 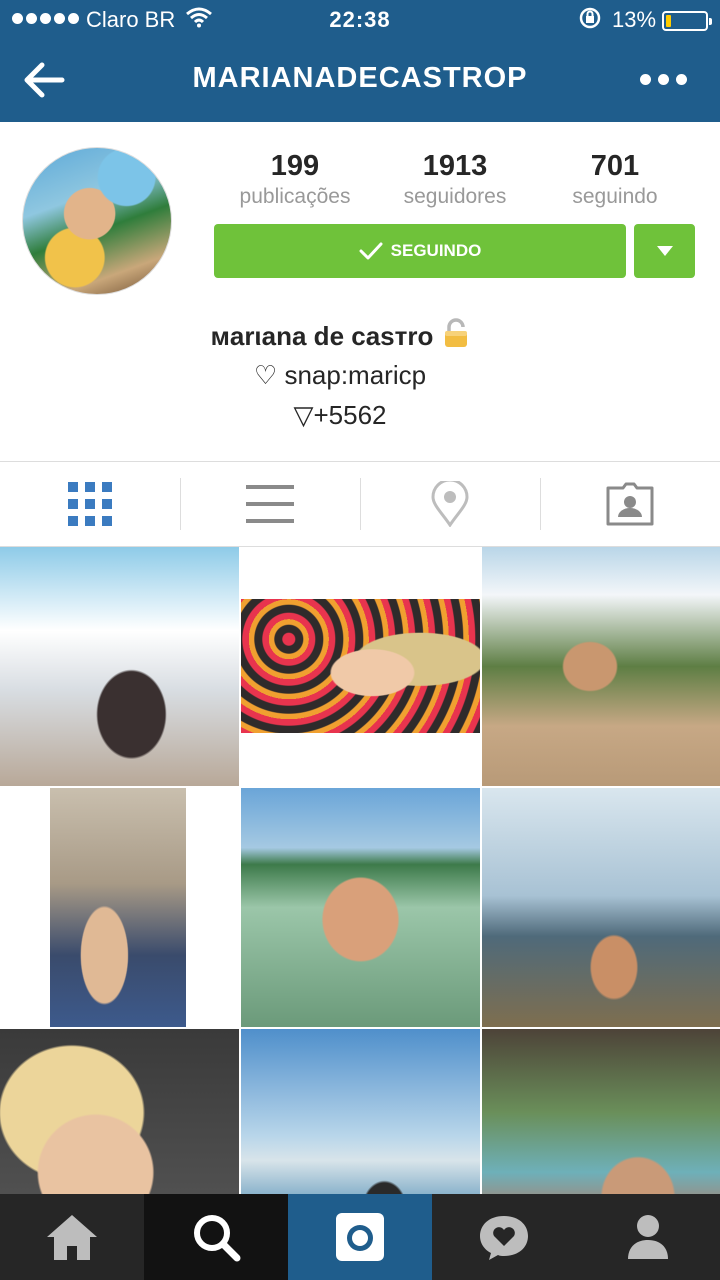 What do you see at coordinates (615, 166) in the screenshot?
I see `stat-value: 701` at bounding box center [615, 166].